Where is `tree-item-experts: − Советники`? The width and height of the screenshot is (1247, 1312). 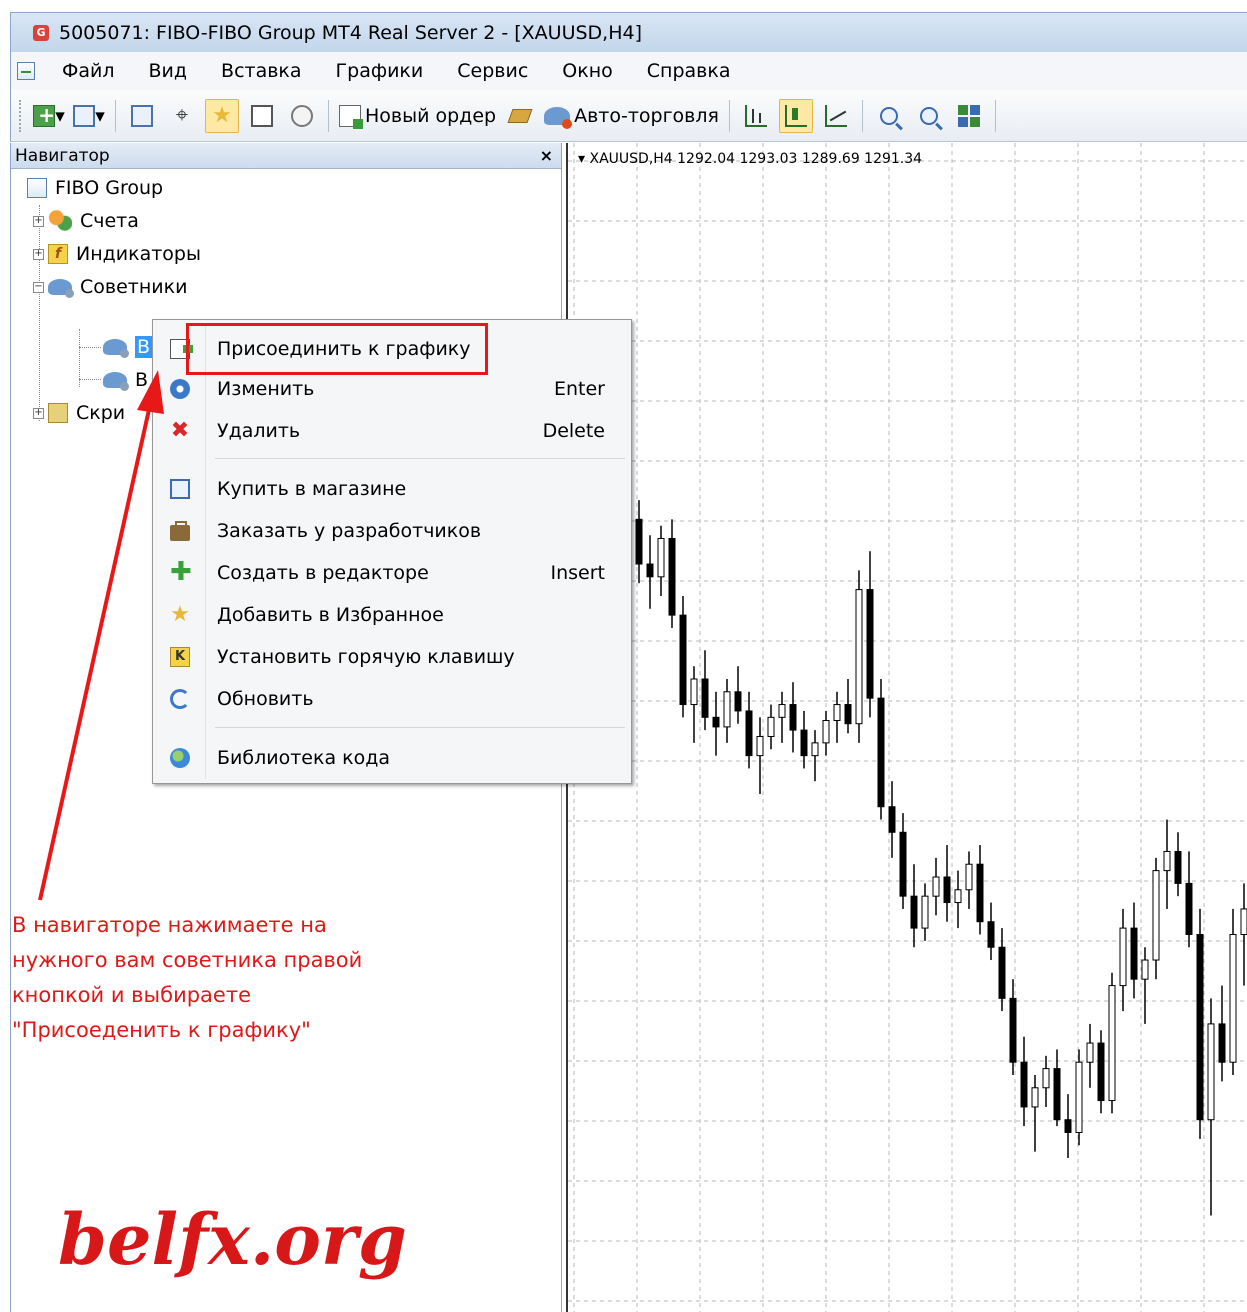 tree-item-experts: − Советники is located at coordinates (110, 287).